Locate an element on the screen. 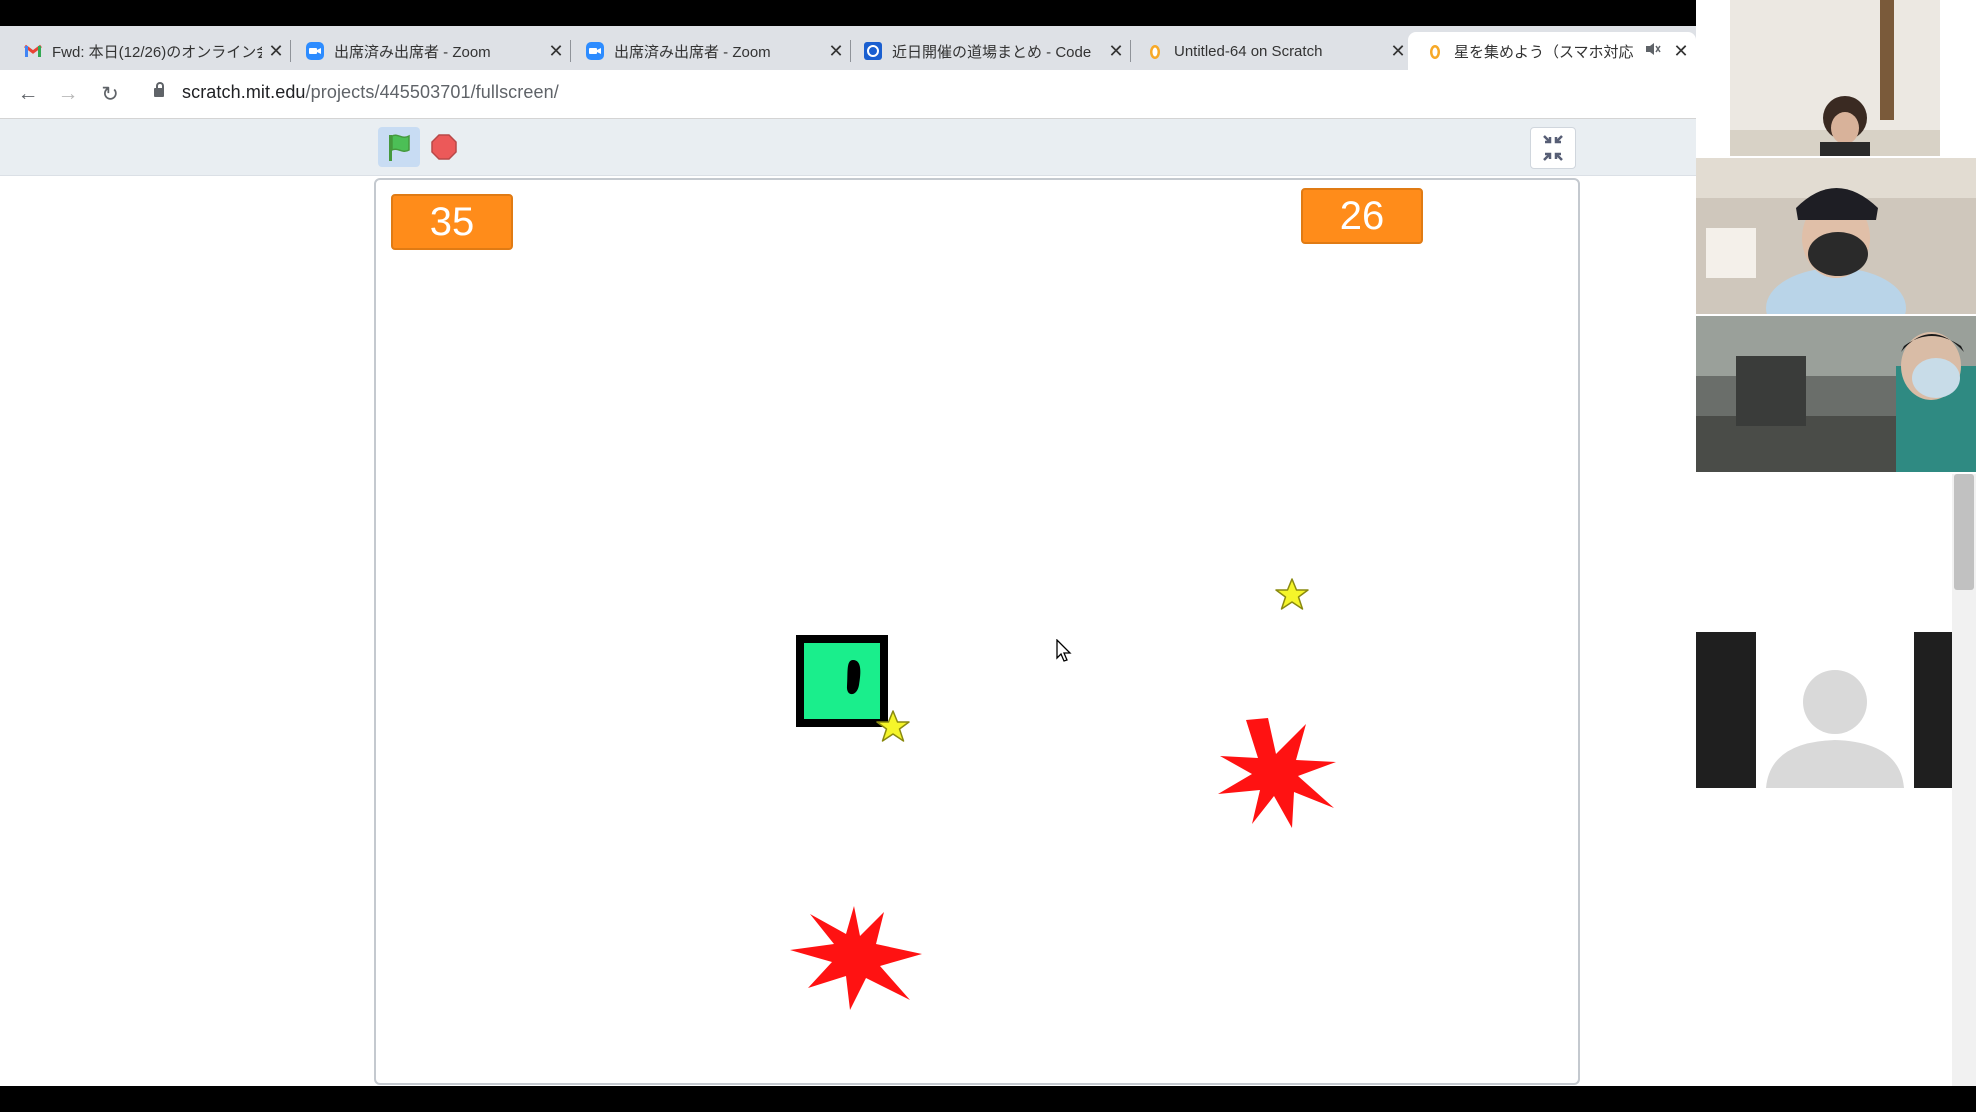 Image resolution: width=1976 pixels, height=1112 pixels. stop-button is located at coordinates (444, 147).